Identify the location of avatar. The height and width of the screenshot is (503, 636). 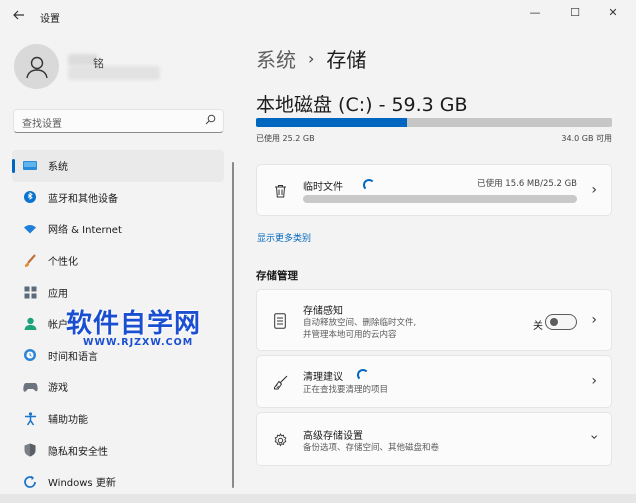
(36, 66).